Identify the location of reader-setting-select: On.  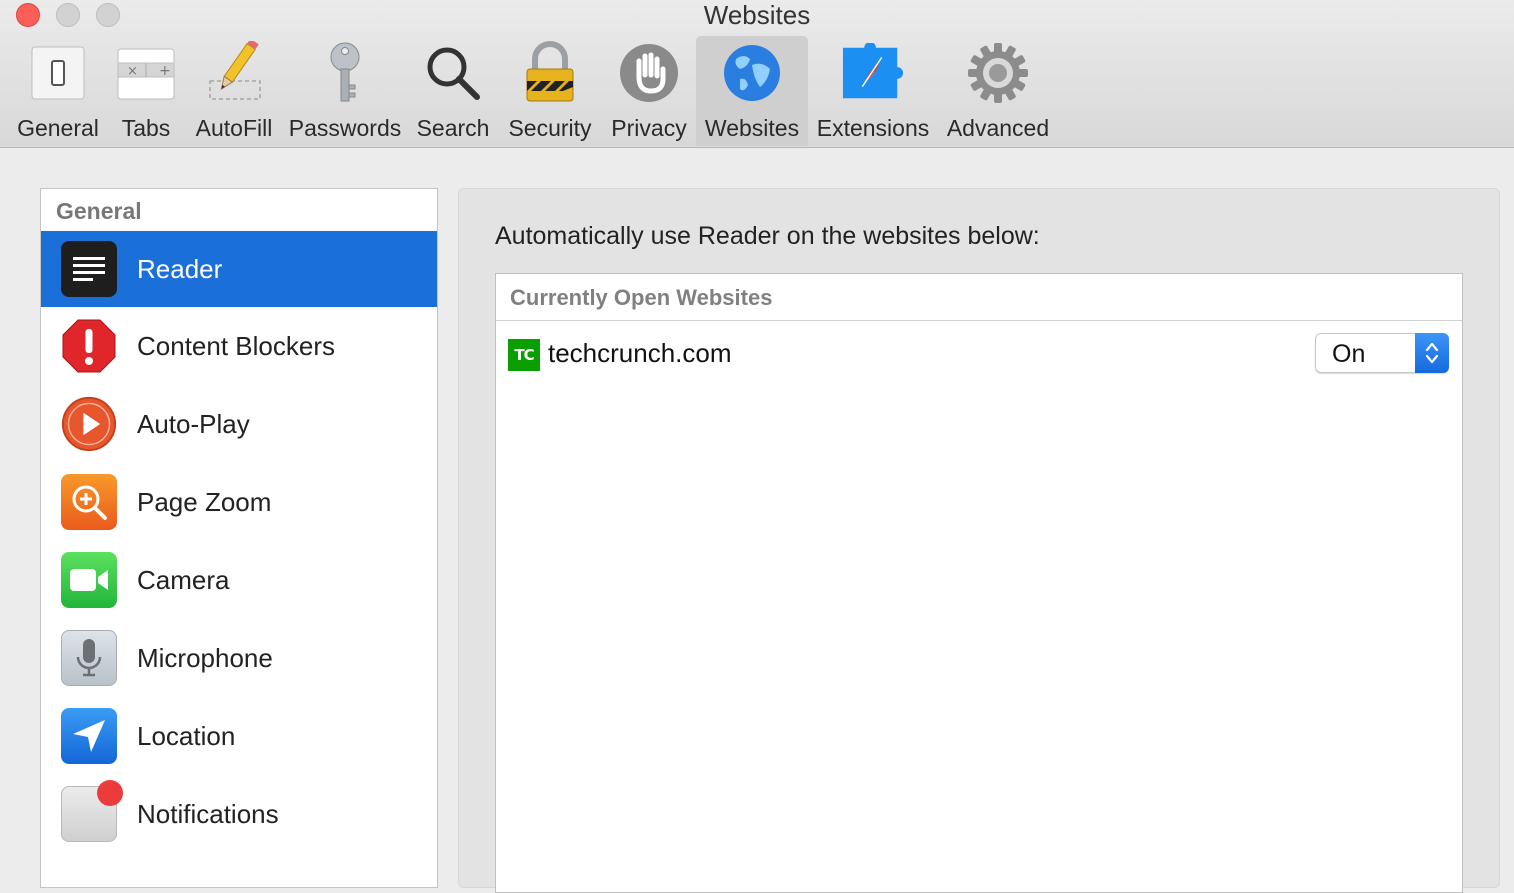
(1382, 353).